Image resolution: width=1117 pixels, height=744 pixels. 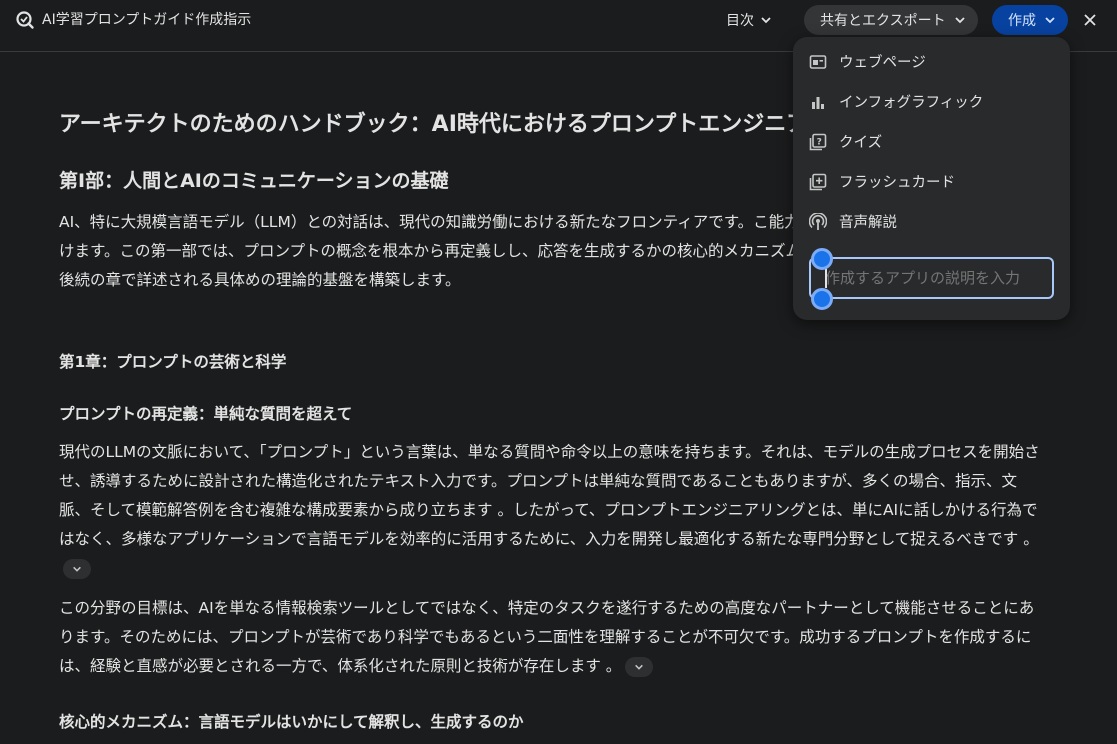 I want to click on menu-item-web-page: ウェブページ, so click(x=931, y=63).